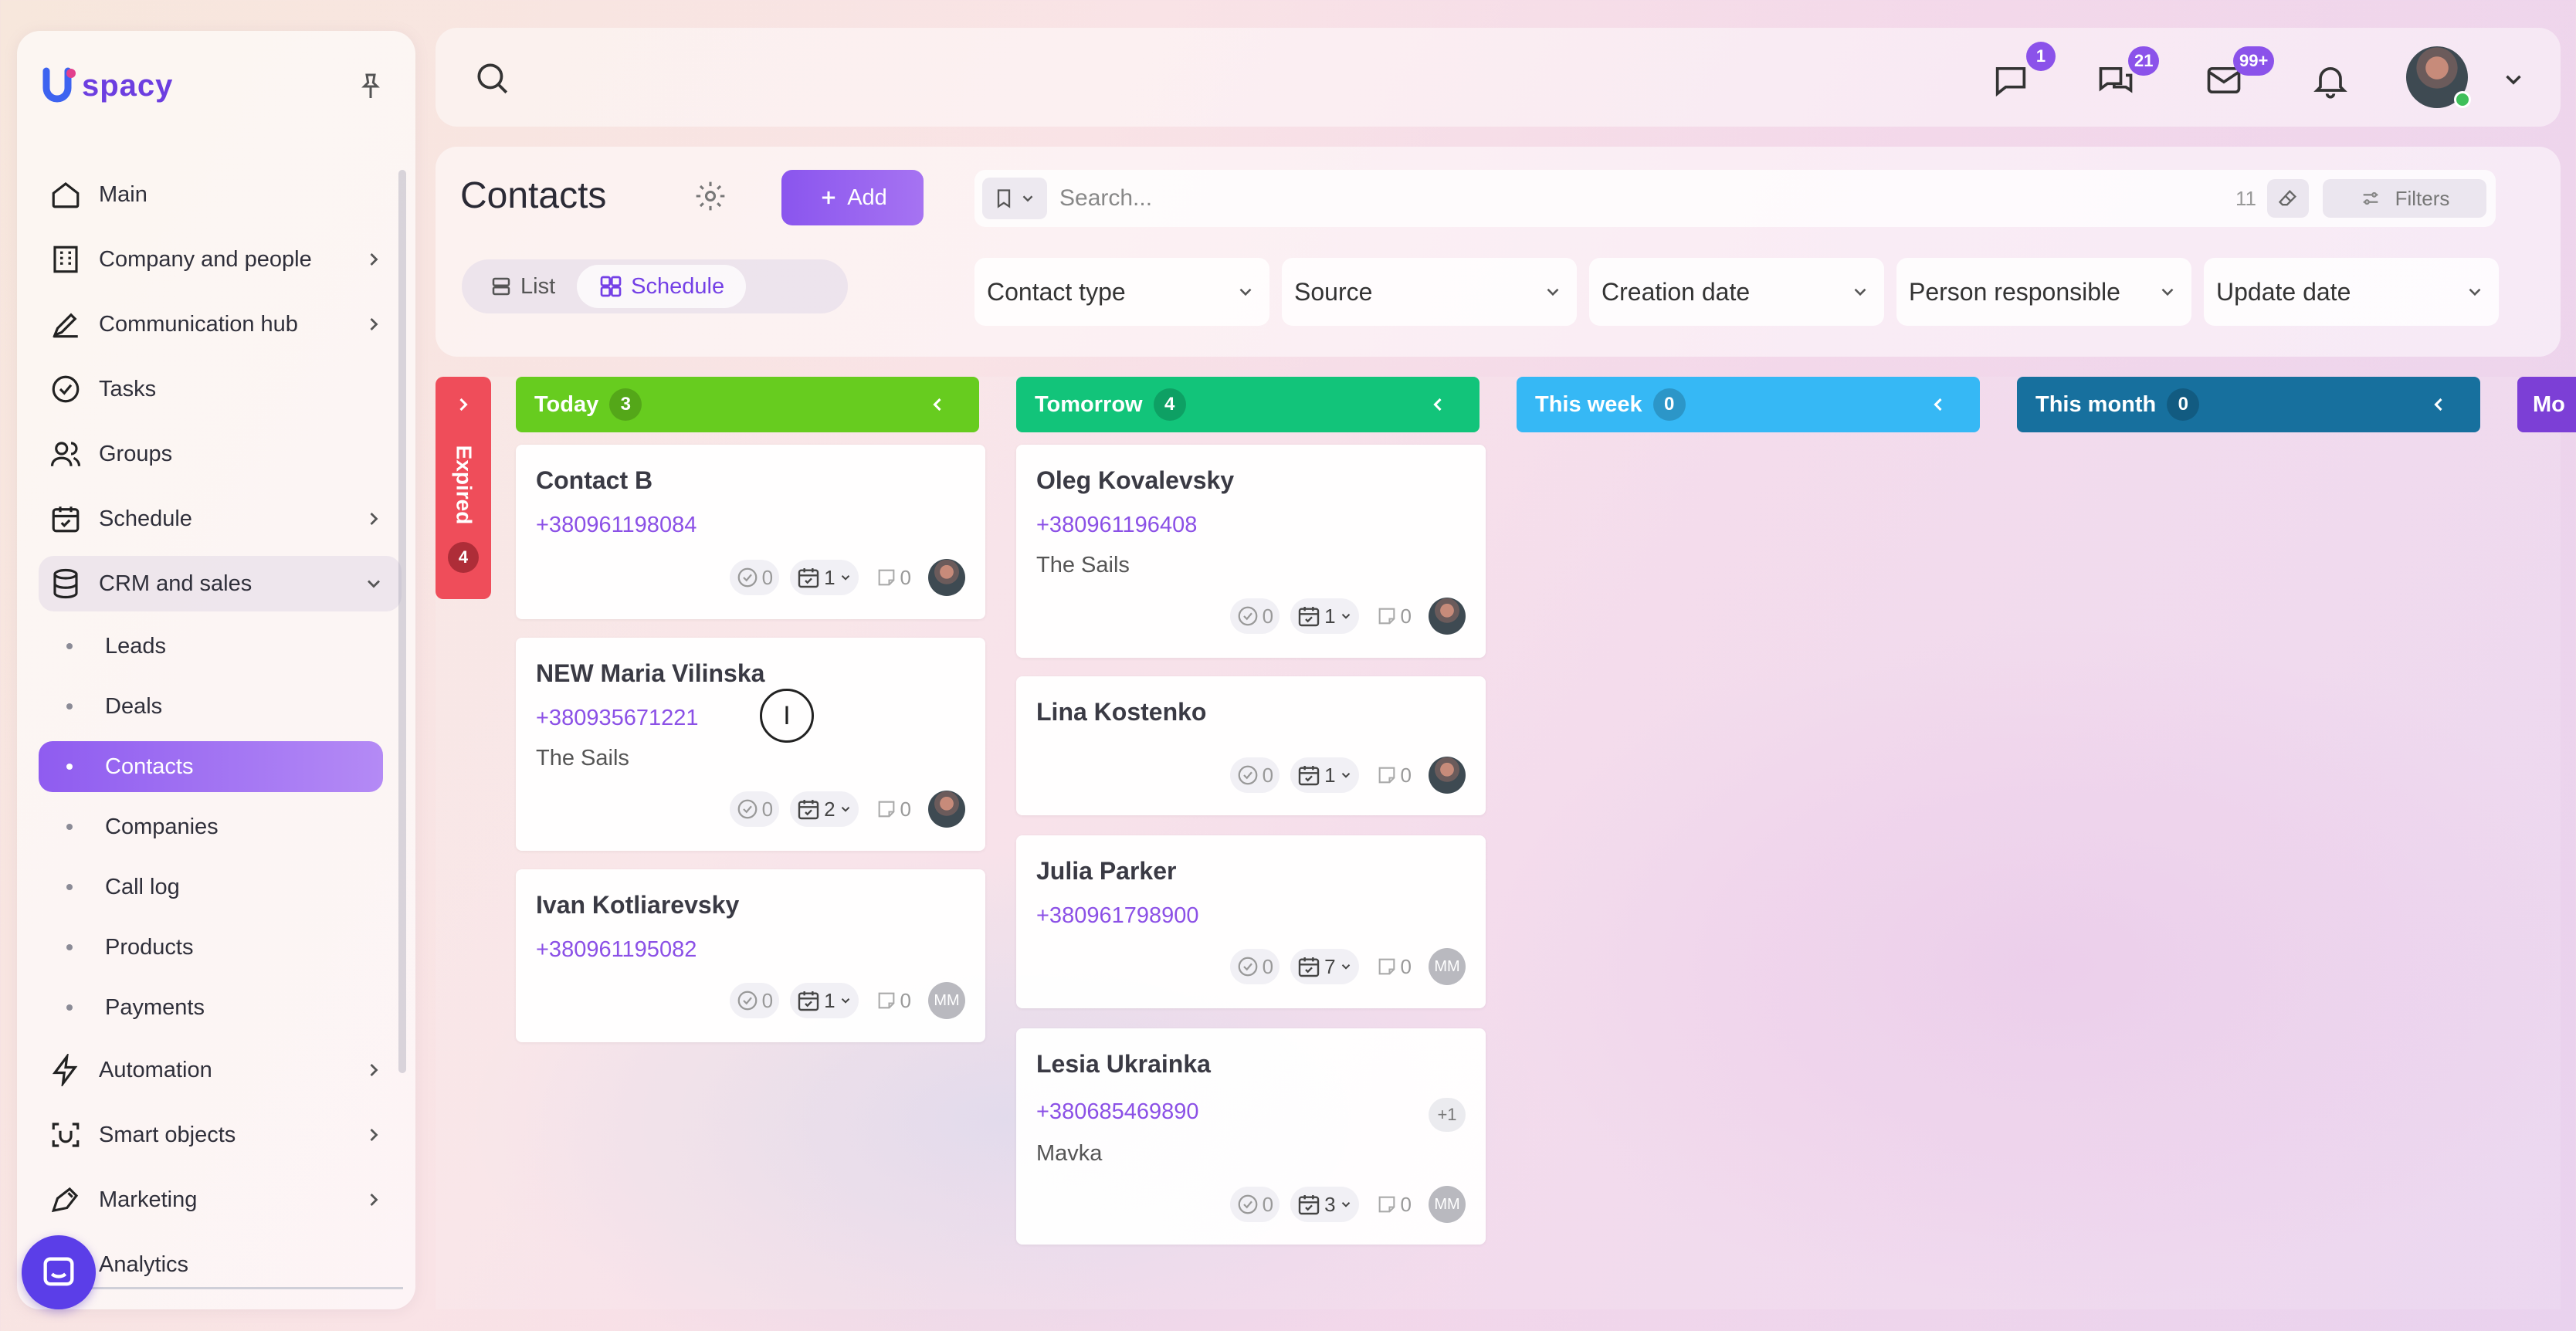 This screenshot has width=2576, height=1331. What do you see at coordinates (220, 1070) in the screenshot?
I see `sidebar-item-automation: Automation` at bounding box center [220, 1070].